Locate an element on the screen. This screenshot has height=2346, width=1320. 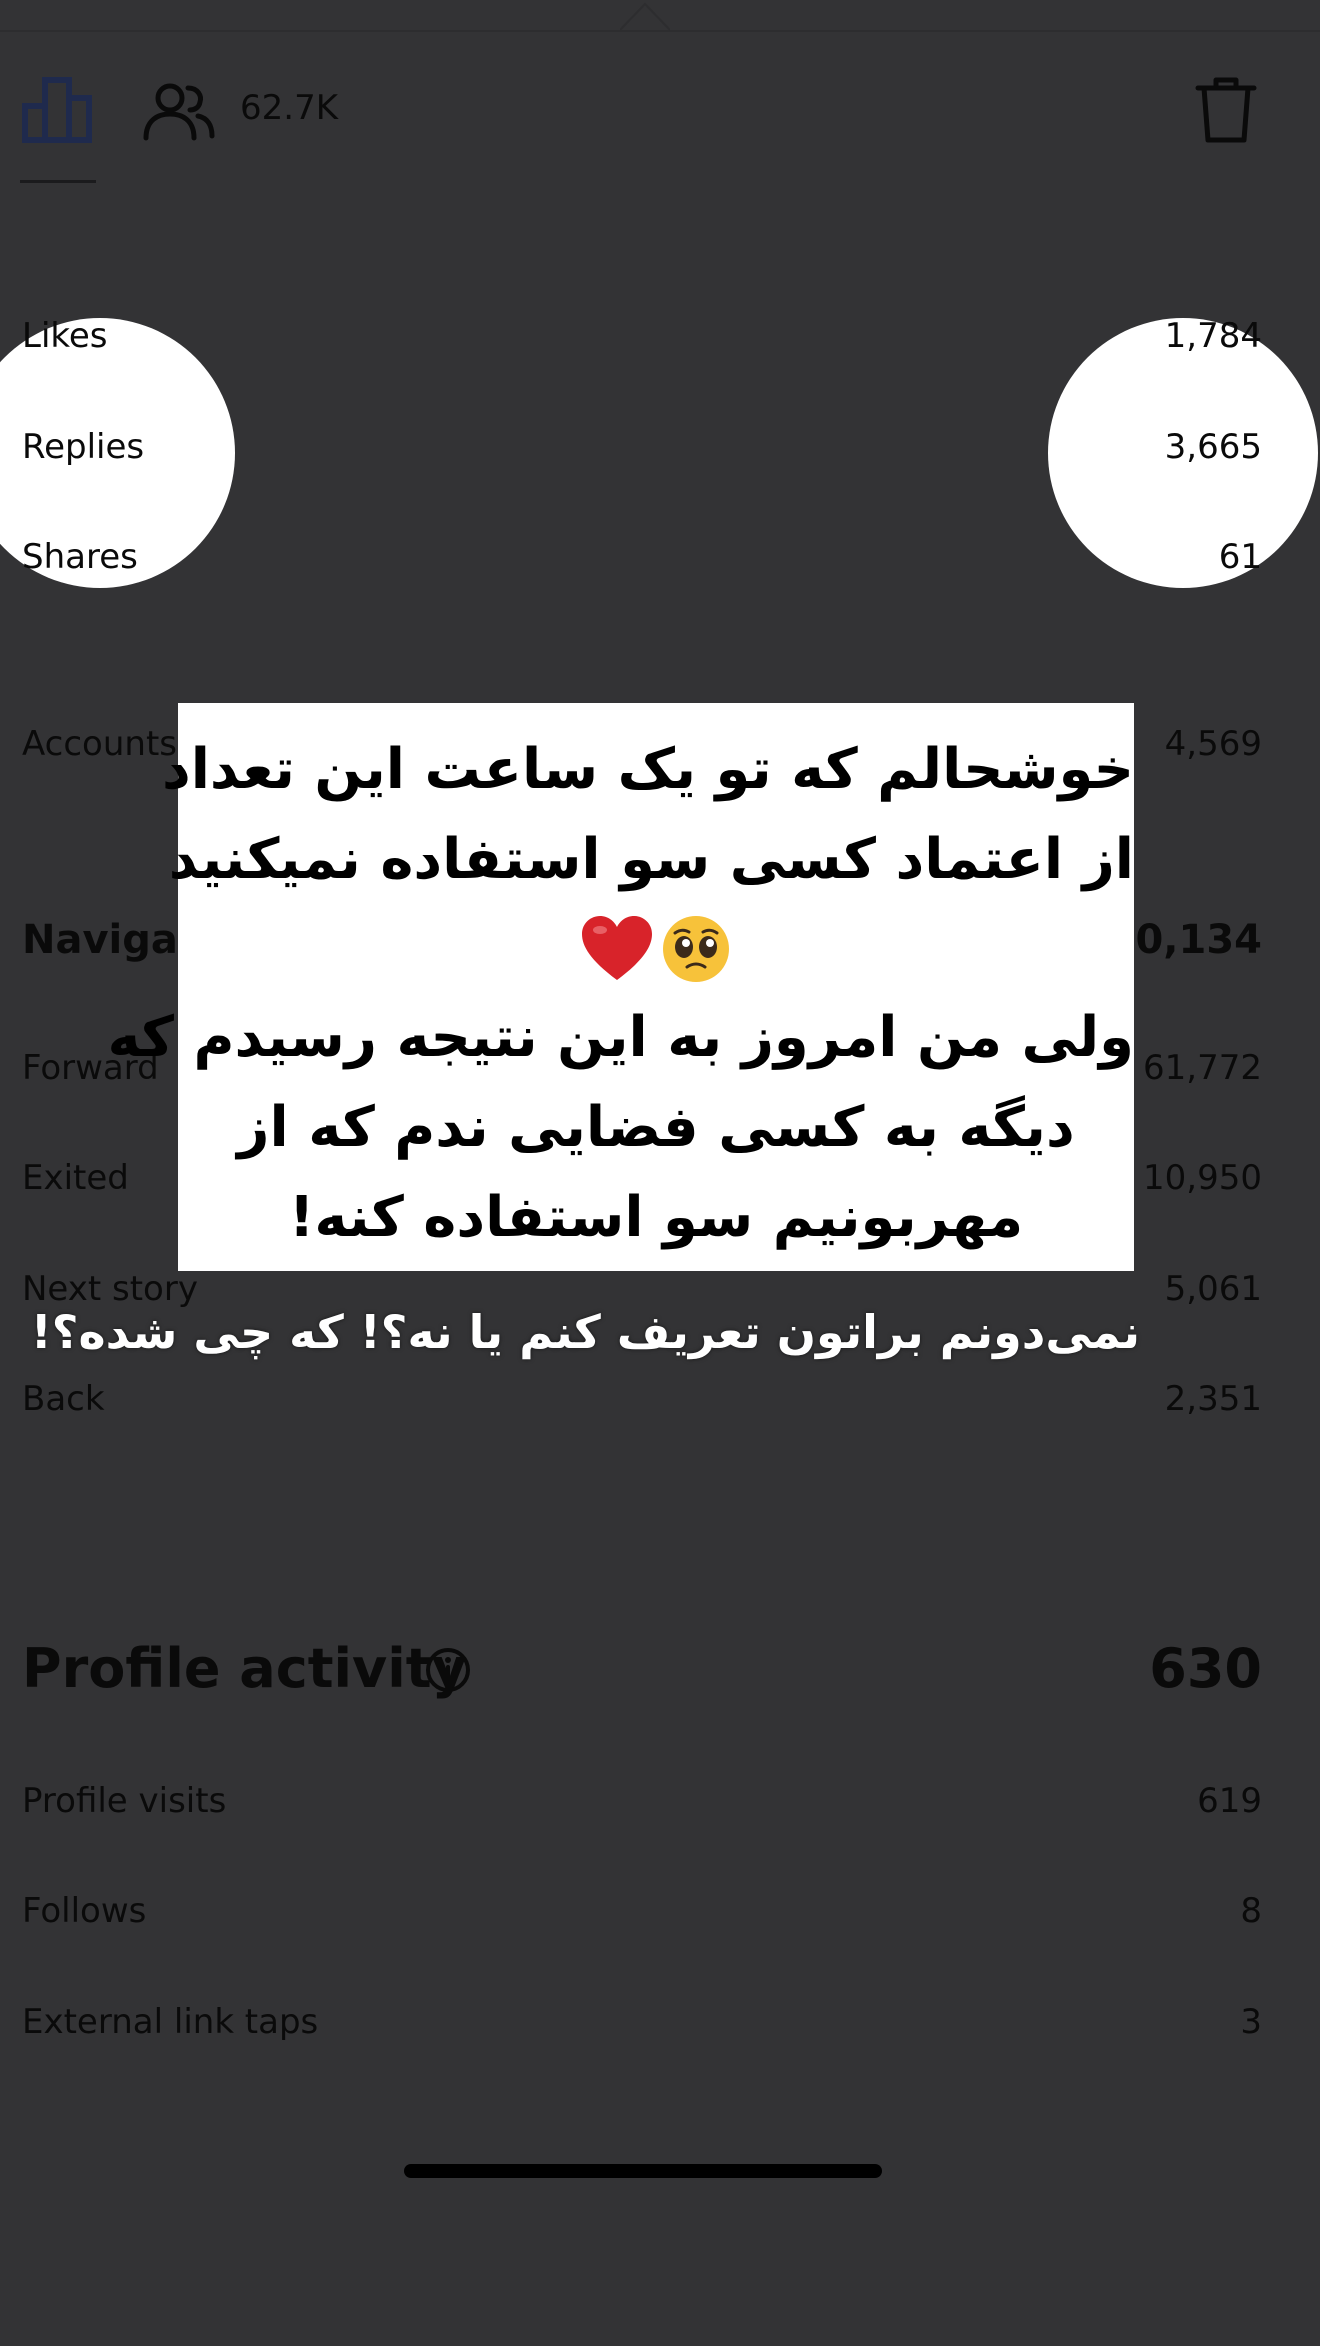
shares-value-overlay: 61 is located at coordinates (1240, 557).